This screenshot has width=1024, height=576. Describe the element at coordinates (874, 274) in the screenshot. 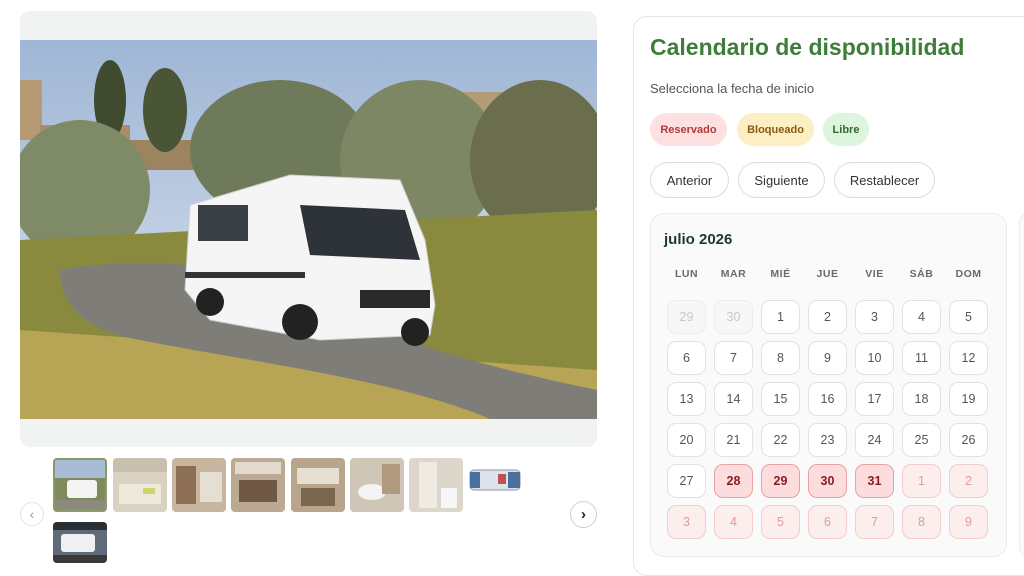

I see `weekday-header: VIE` at that location.